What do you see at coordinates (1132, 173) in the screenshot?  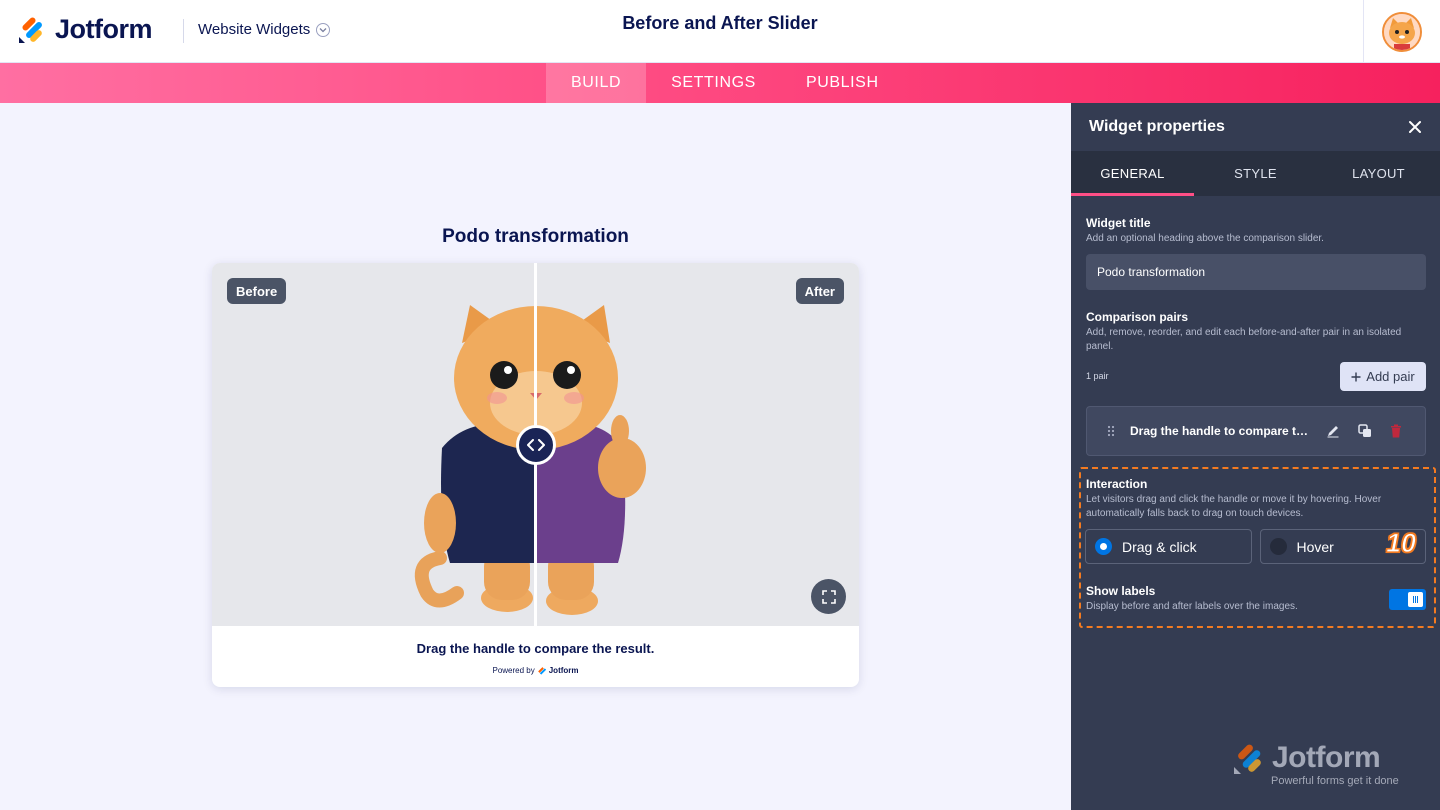 I see `tab-general: GENERAL` at bounding box center [1132, 173].